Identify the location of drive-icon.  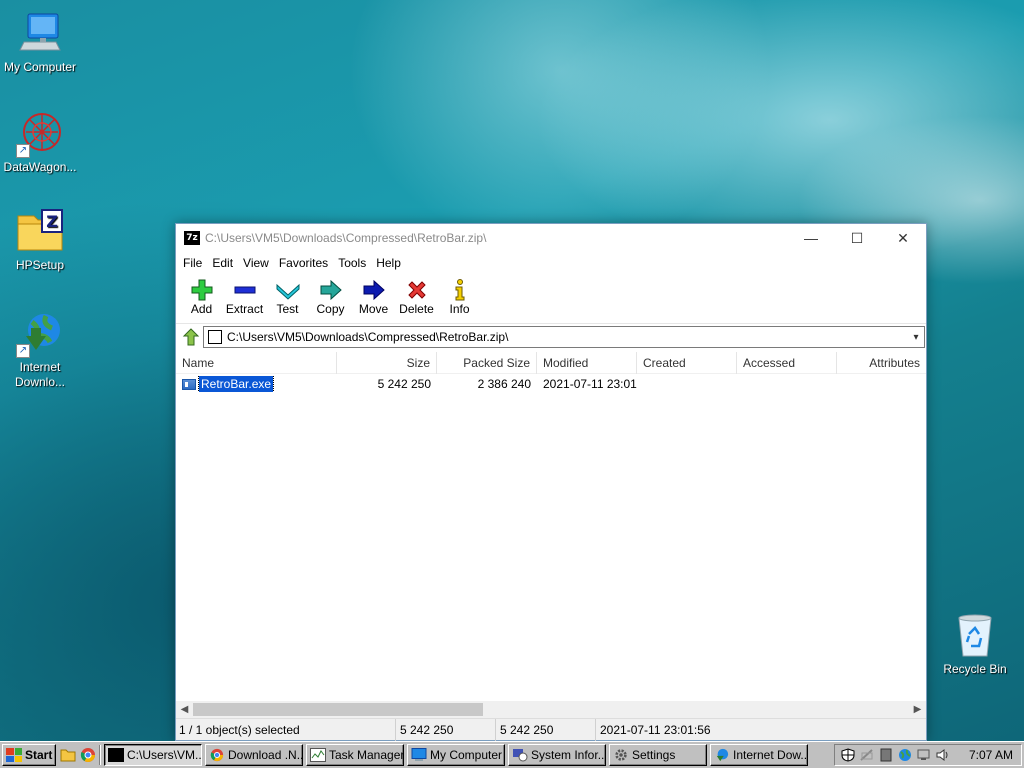
(886, 755).